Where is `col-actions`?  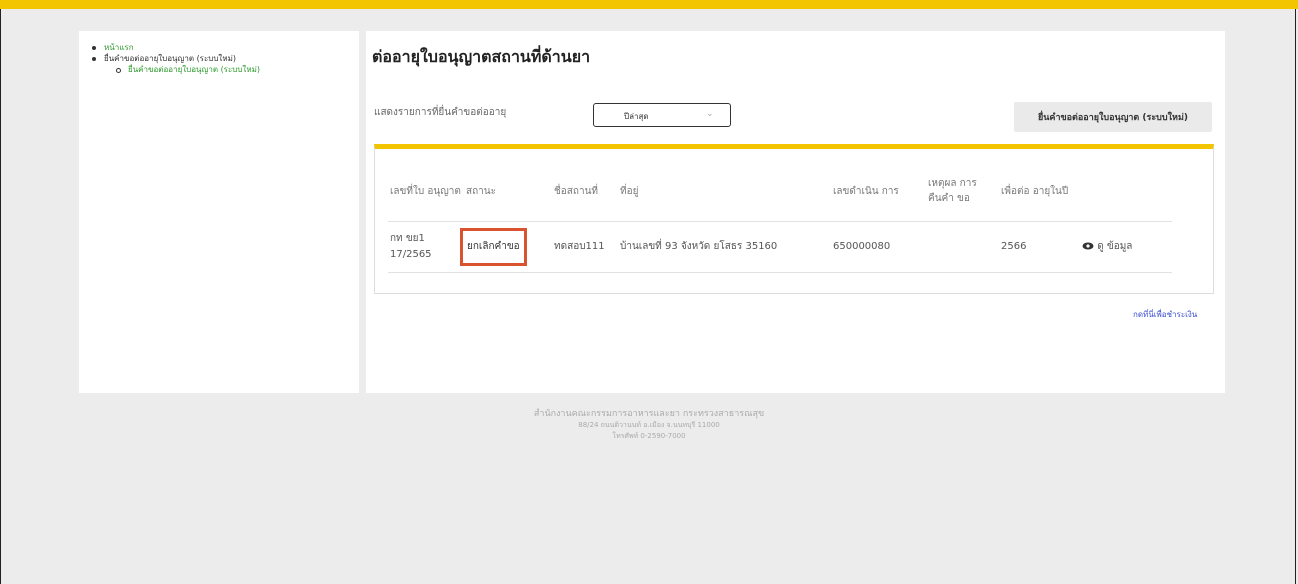 col-actions is located at coordinates (1126, 191).